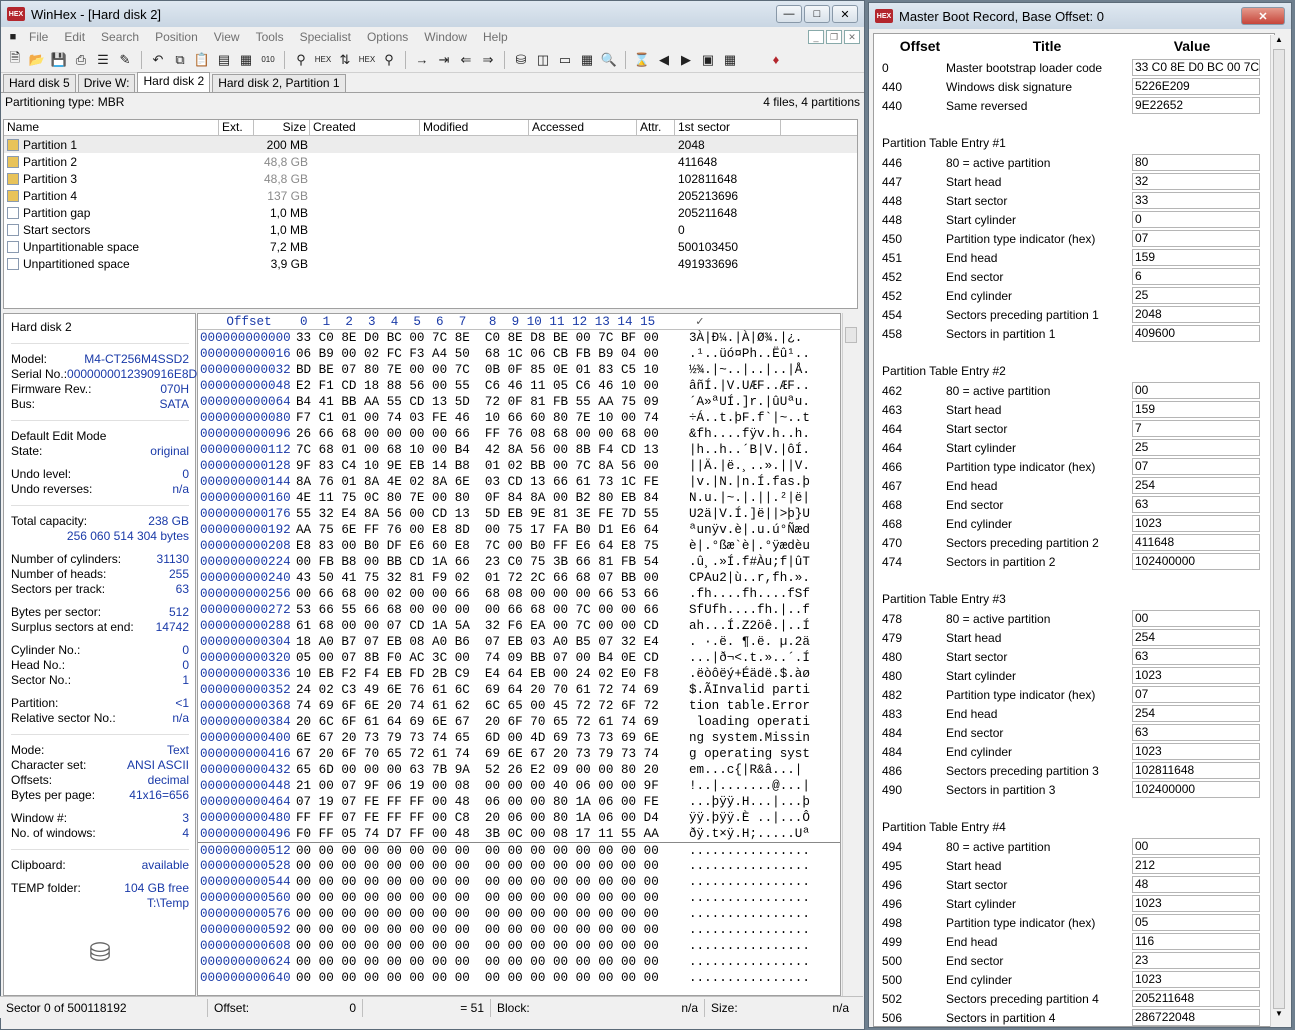 The image size is (1295, 1030). What do you see at coordinates (38, 37) in the screenshot?
I see `menu-file: File` at bounding box center [38, 37].